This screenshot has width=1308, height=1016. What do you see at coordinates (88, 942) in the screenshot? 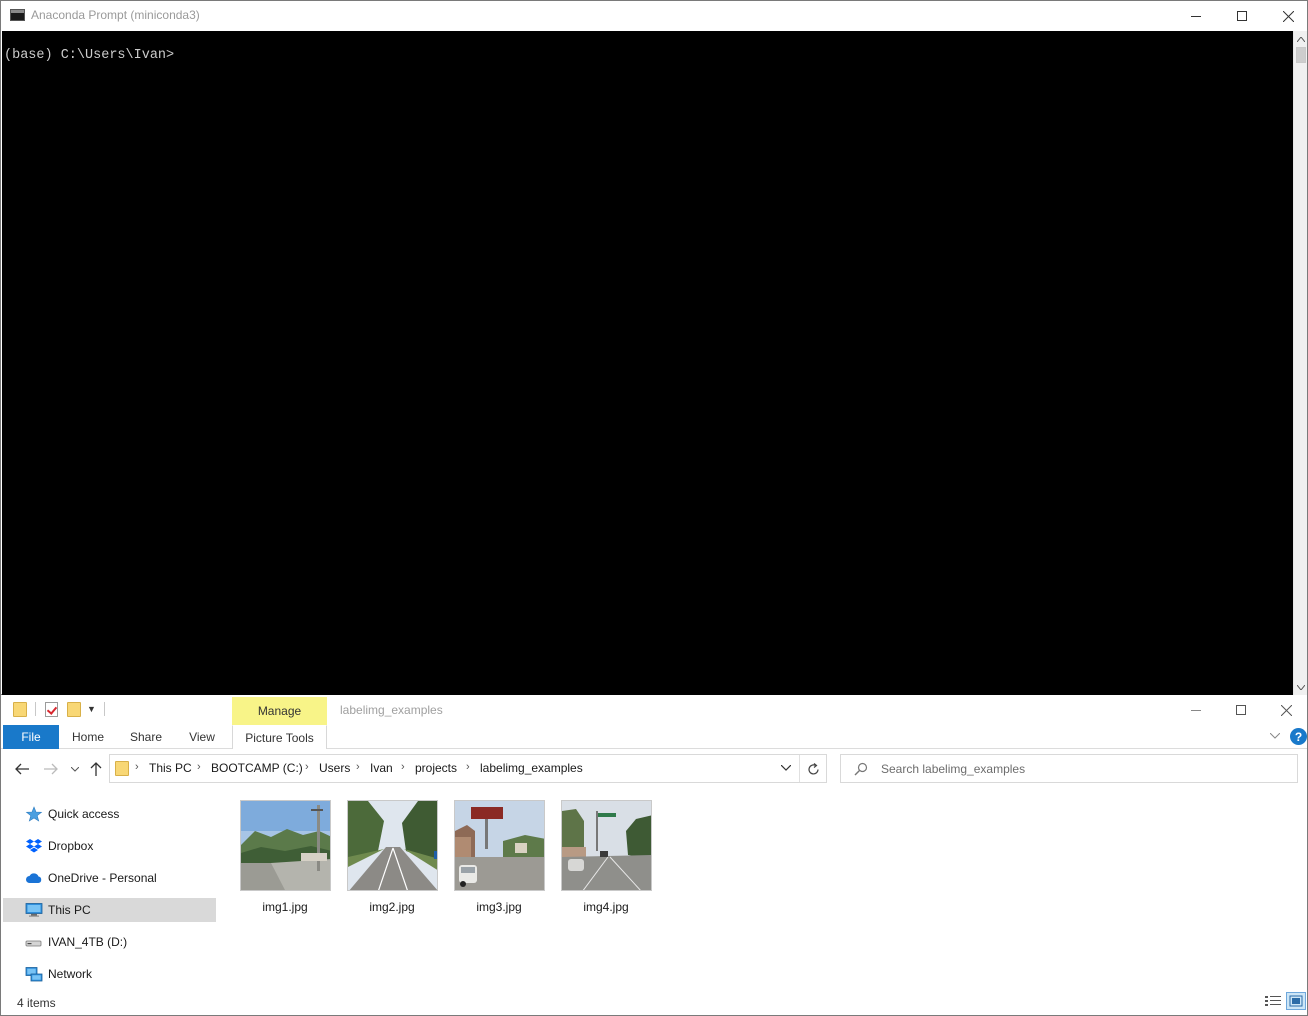
I see `nav-label: IVAN_4TB (D:)` at bounding box center [88, 942].